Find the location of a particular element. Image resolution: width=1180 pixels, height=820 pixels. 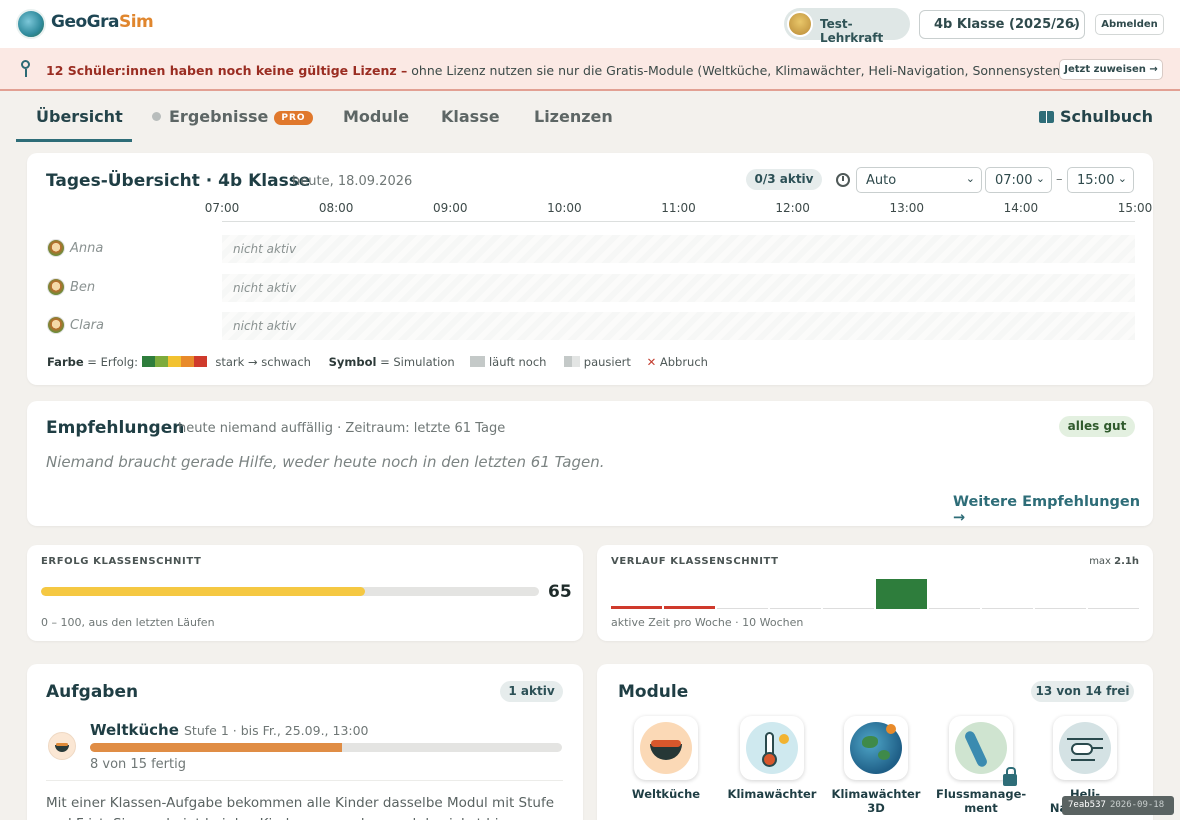

modules-title: Module is located at coordinates (653, 692).